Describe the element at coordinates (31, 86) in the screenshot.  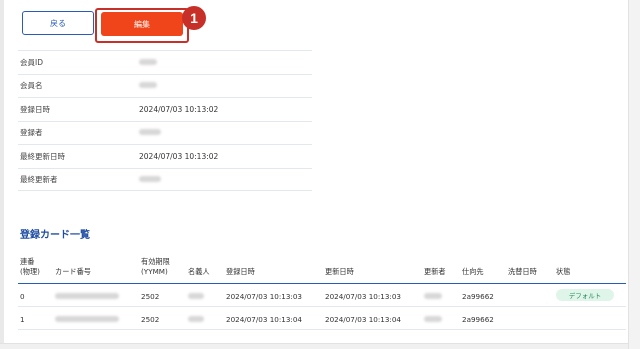
I see `info-label: 会員名` at that location.